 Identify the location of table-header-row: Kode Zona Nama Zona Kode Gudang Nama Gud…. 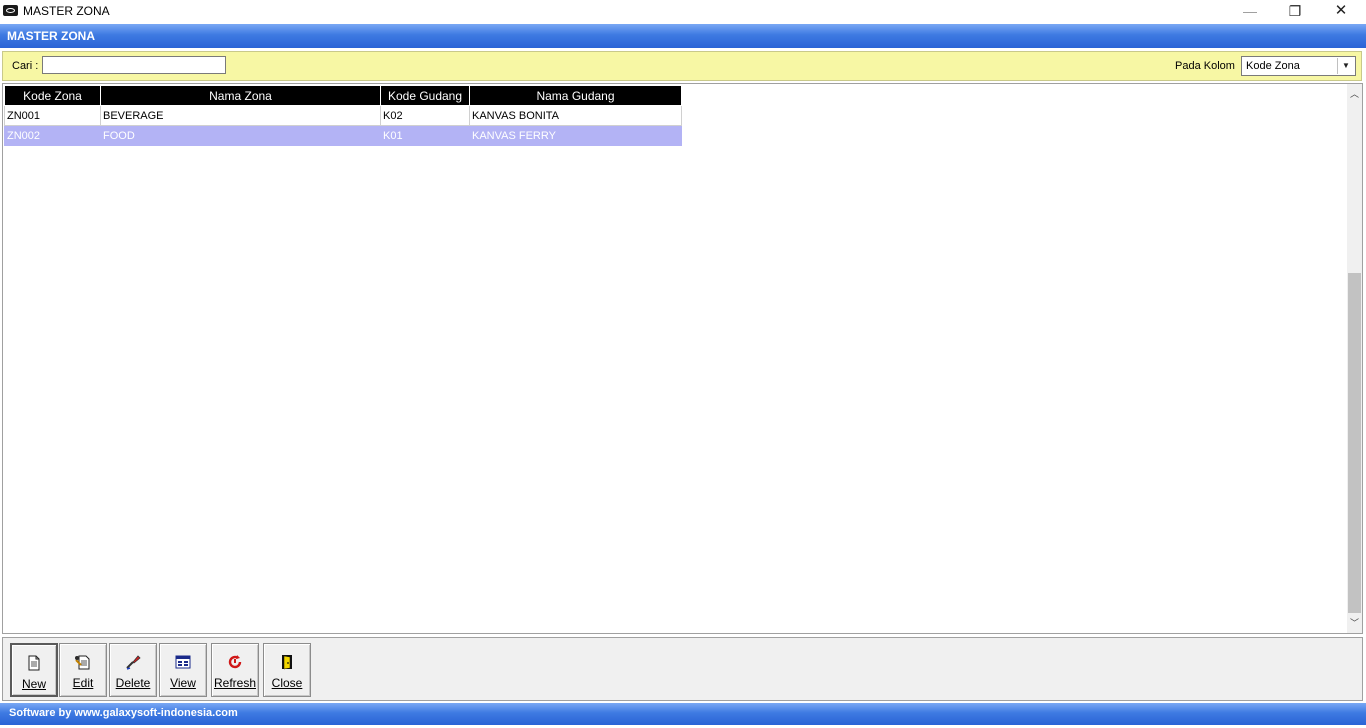
(343, 95).